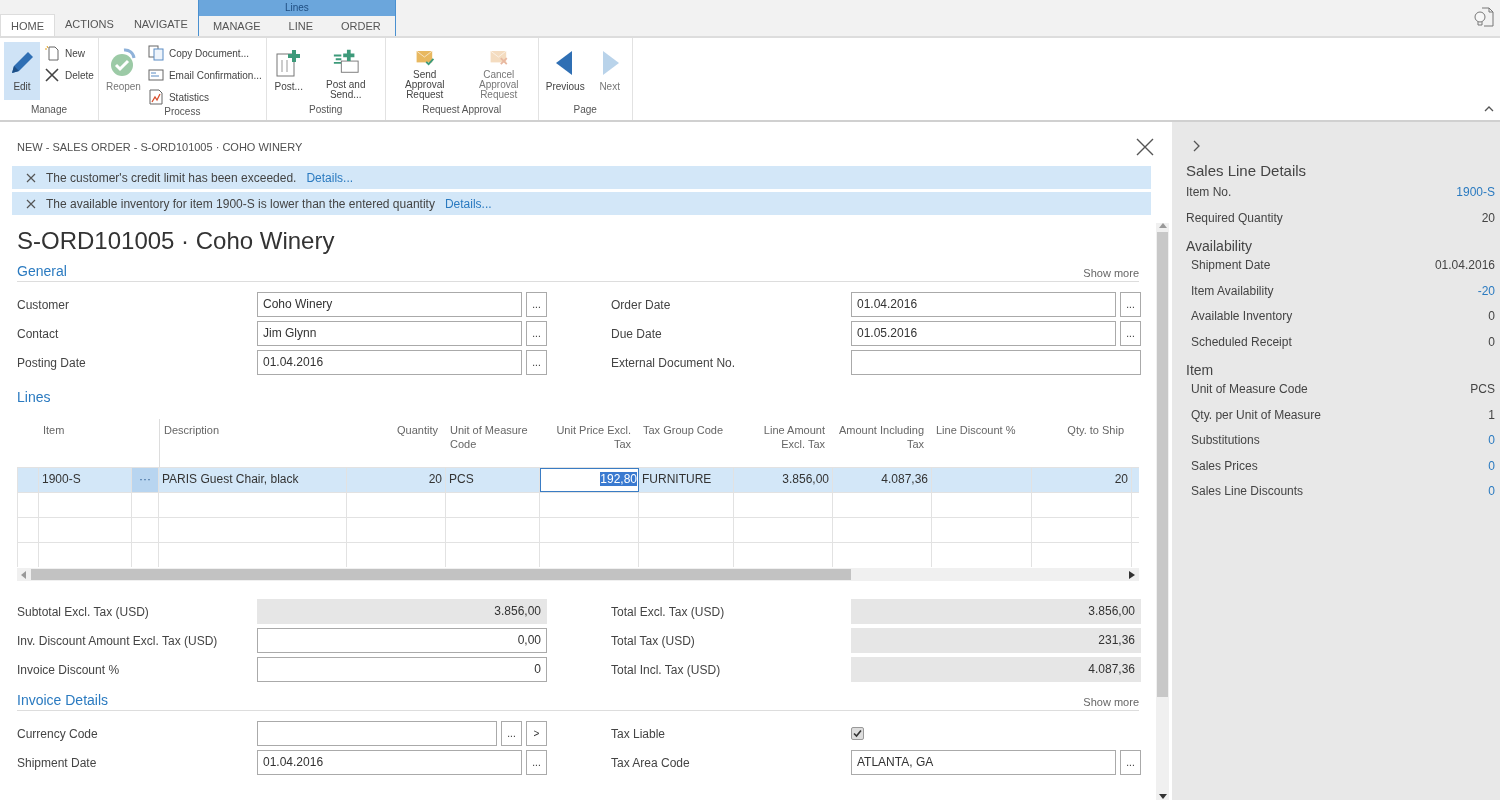 The height and width of the screenshot is (800, 1500). Describe the element at coordinates (1232, 291) in the screenshot. I see `factbox-label: Item Availability` at that location.